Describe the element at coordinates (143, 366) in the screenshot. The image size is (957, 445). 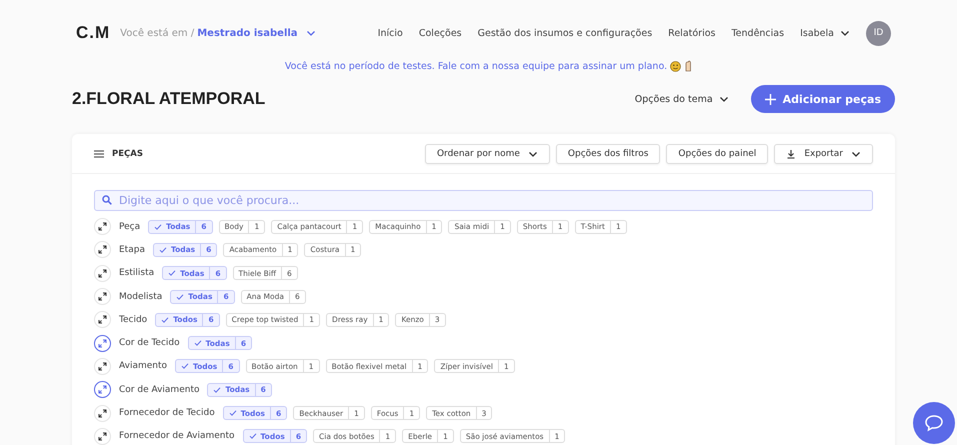
I see `filter-label: Aviamento` at that location.